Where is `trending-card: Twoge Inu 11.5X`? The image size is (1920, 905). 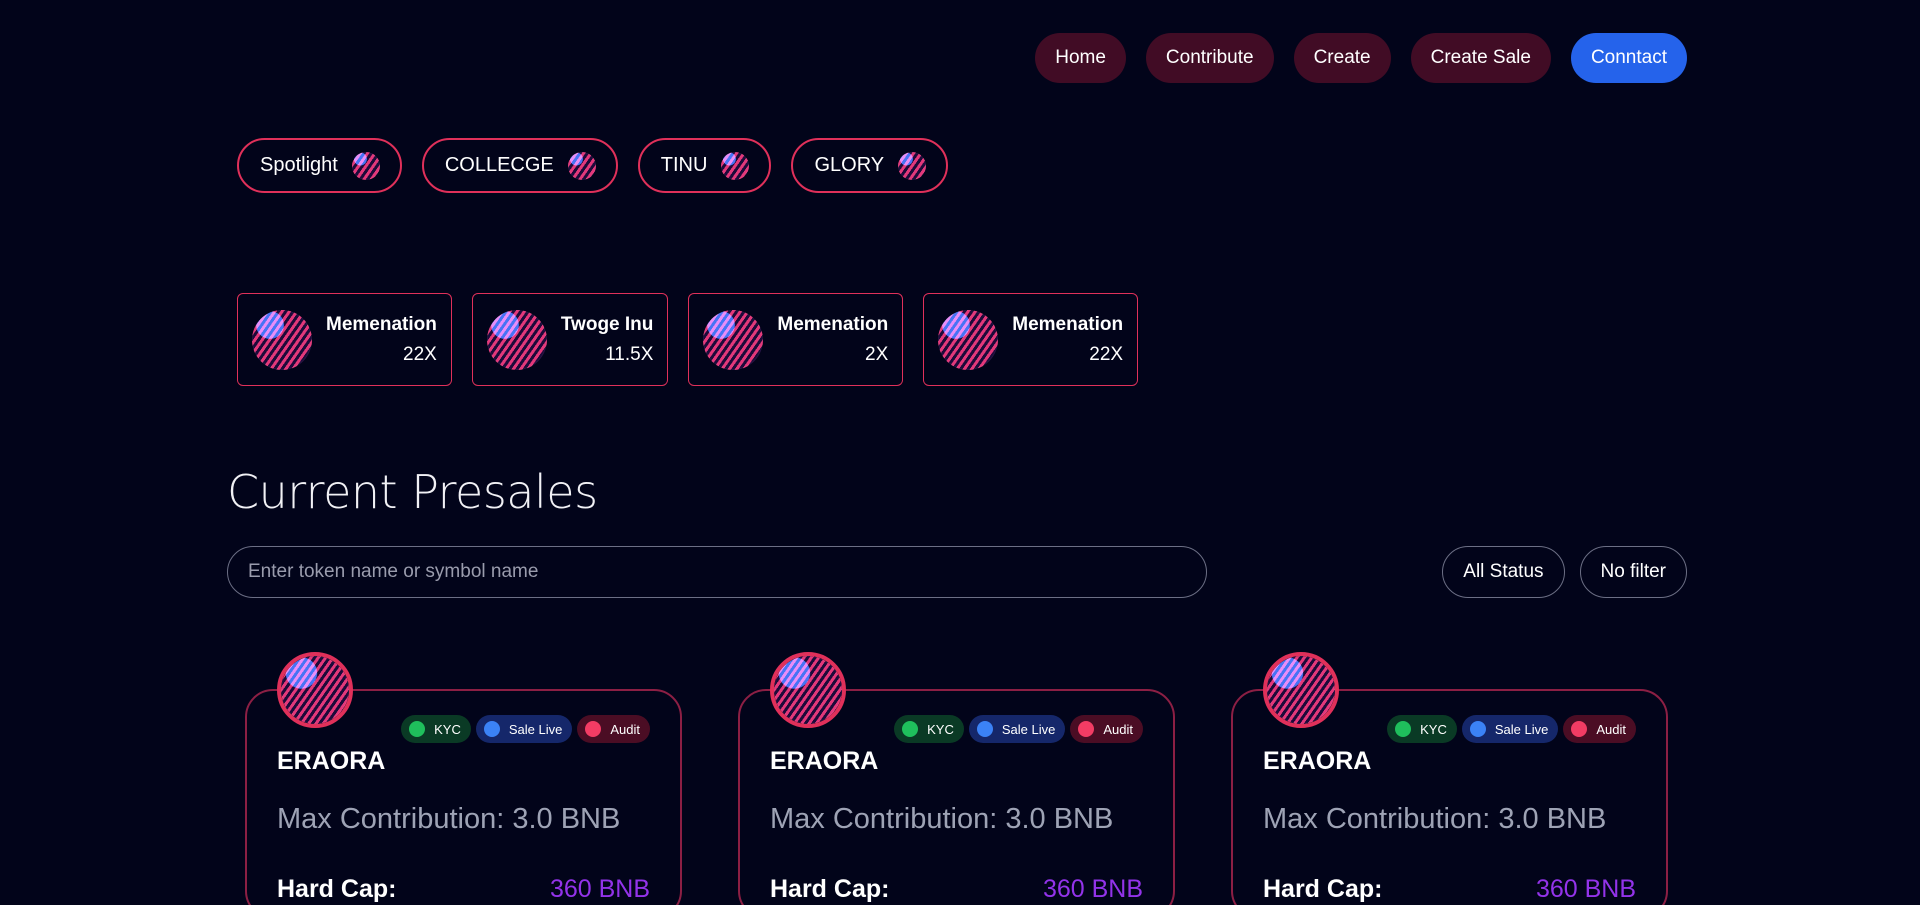
trending-card: Twoge Inu 11.5X is located at coordinates (570, 339).